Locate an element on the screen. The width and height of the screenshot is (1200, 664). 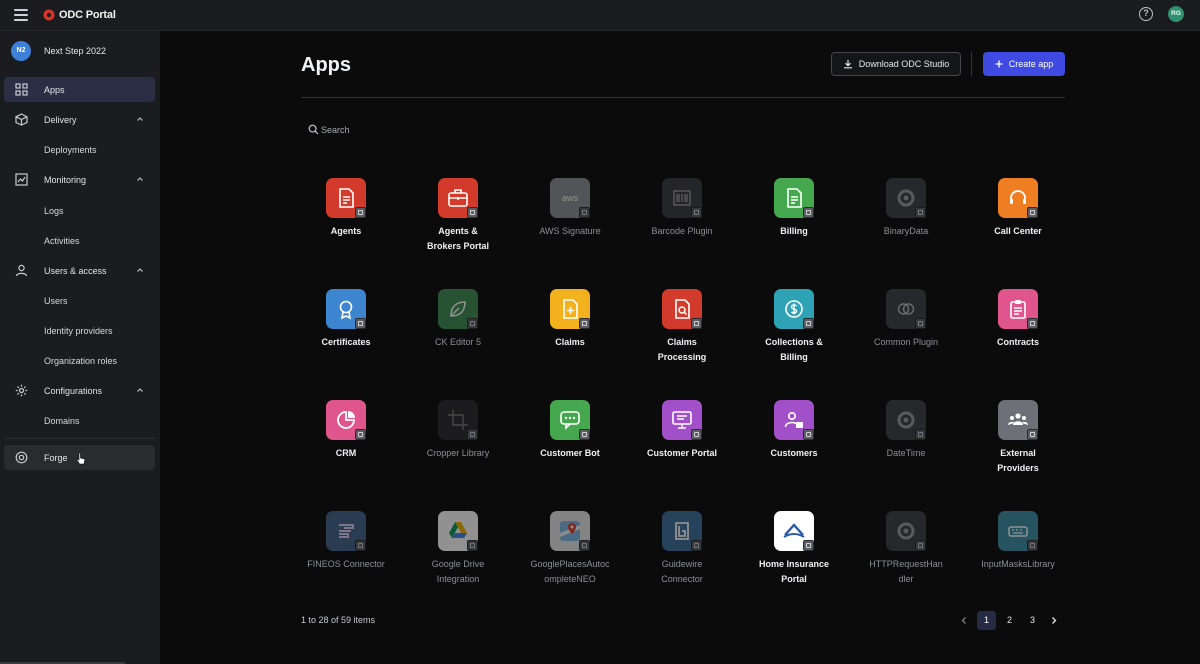
sidebar-item-configurations: Configurations is located at coordinates (79, 390).